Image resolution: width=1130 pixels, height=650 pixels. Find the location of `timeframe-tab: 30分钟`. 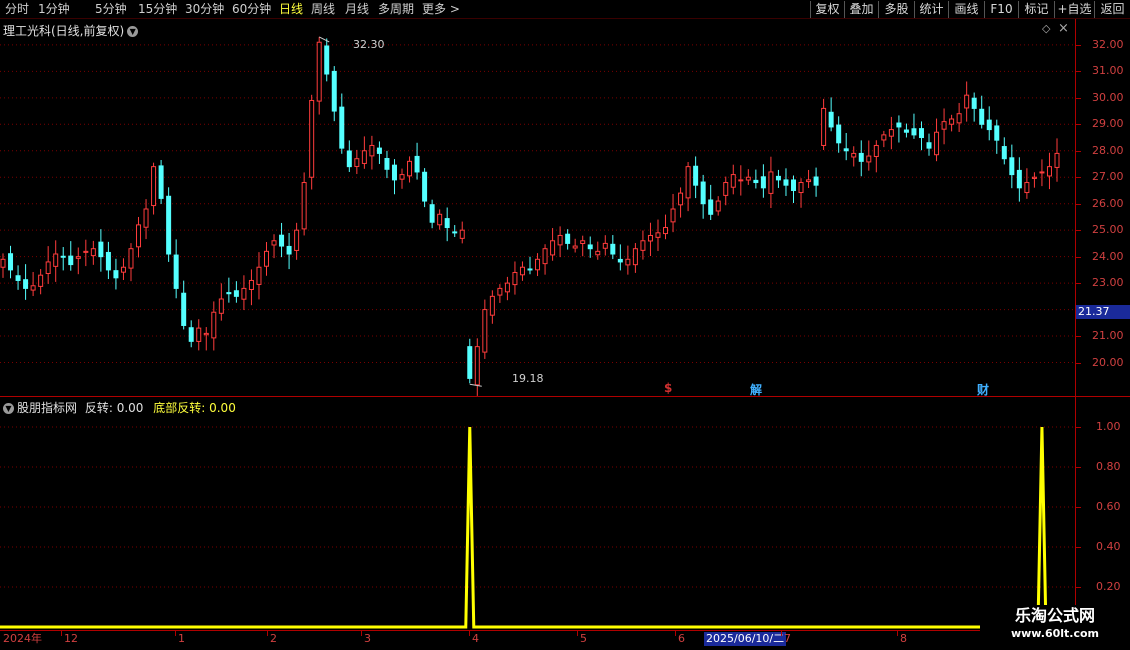

timeframe-tab: 30分钟 is located at coordinates (204, 9).